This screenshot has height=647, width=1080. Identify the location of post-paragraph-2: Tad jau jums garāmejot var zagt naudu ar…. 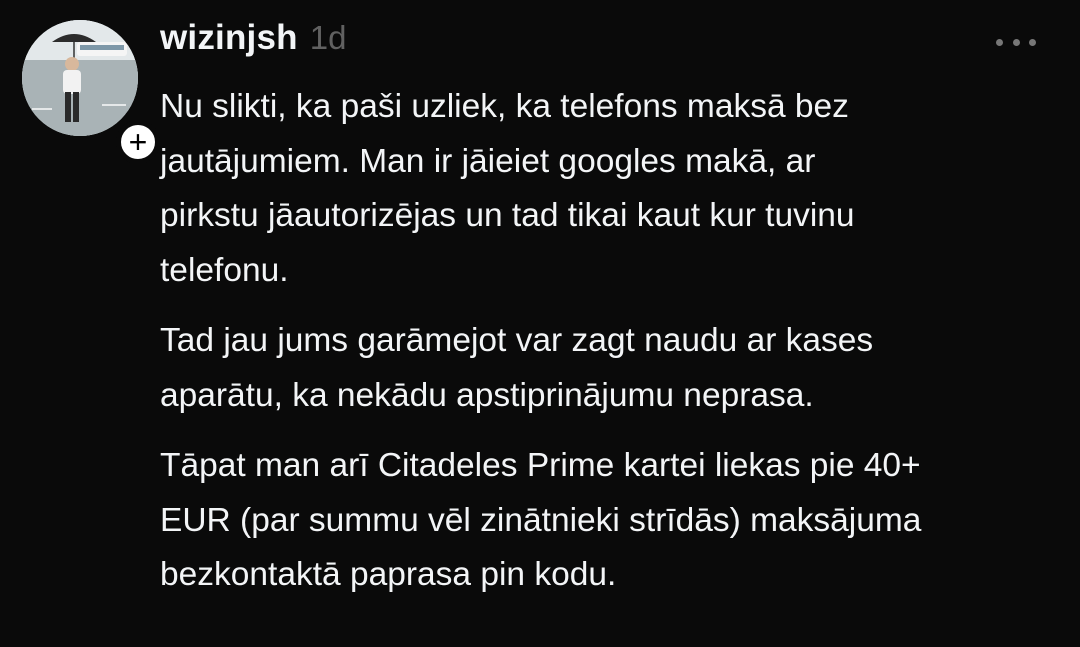
(517, 368).